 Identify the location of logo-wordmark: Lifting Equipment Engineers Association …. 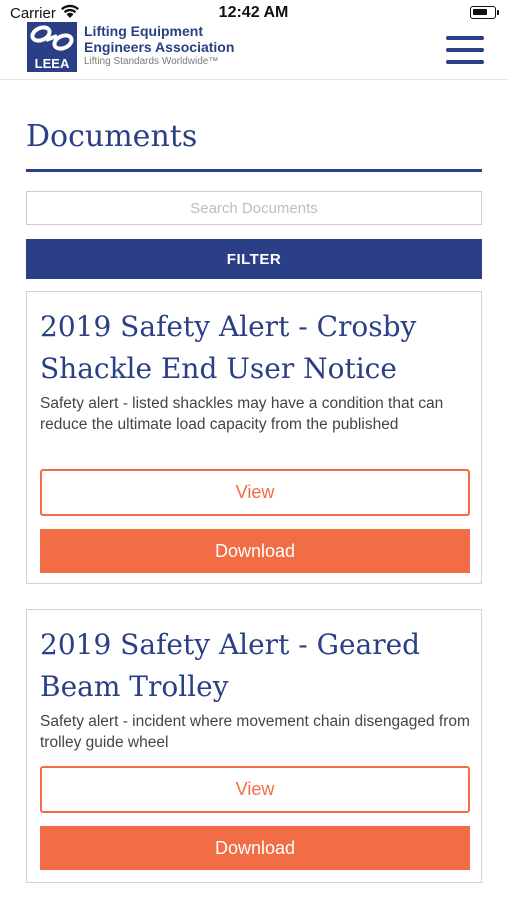
(159, 46).